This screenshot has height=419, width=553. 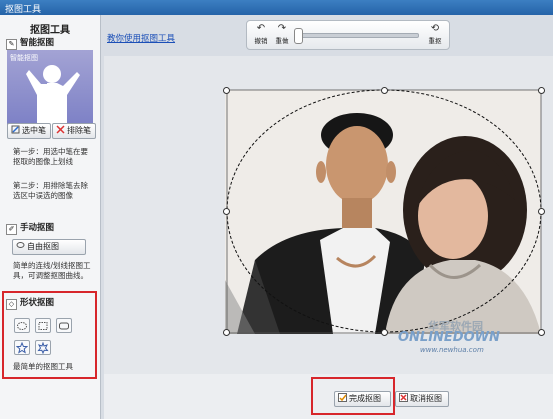 What do you see at coordinates (282, 28) in the screenshot?
I see `redo-icon: ↷` at bounding box center [282, 28].